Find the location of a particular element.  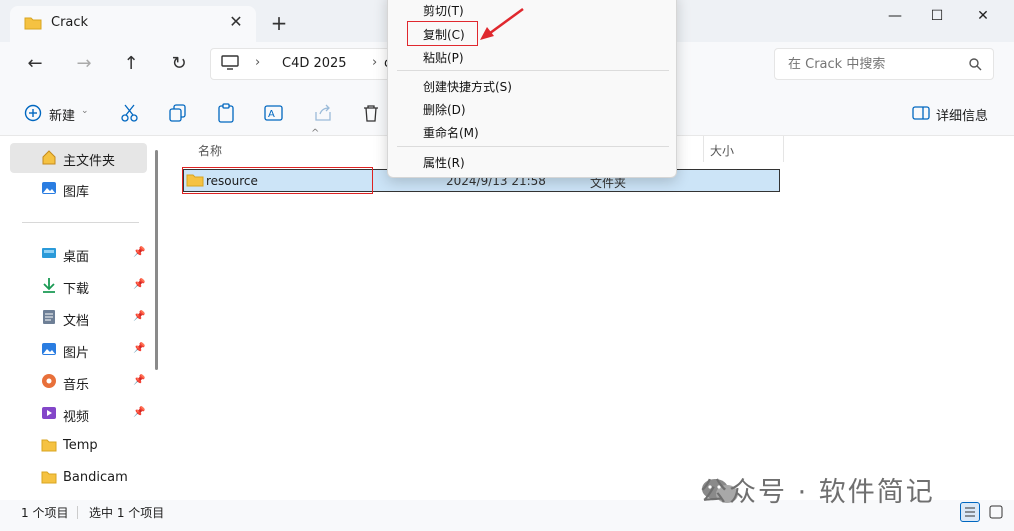

details-view-button is located at coordinates (970, 512).